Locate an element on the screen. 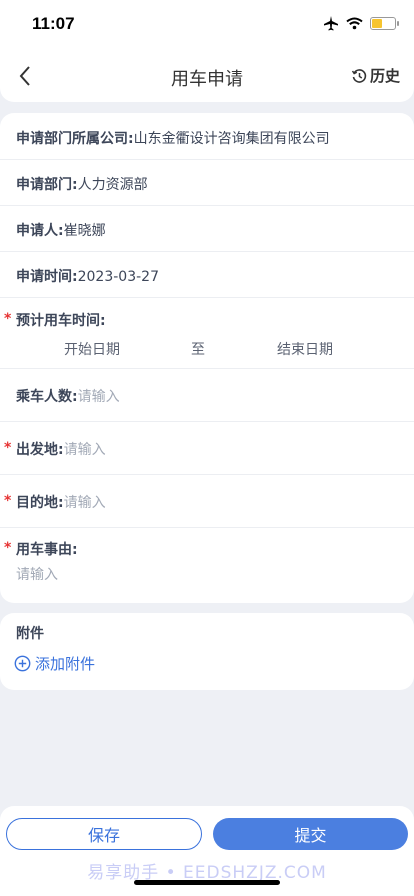 Image resolution: width=414 pixels, height=896 pixels. reason-row: * 用车事由: 请输入 is located at coordinates (207, 565).